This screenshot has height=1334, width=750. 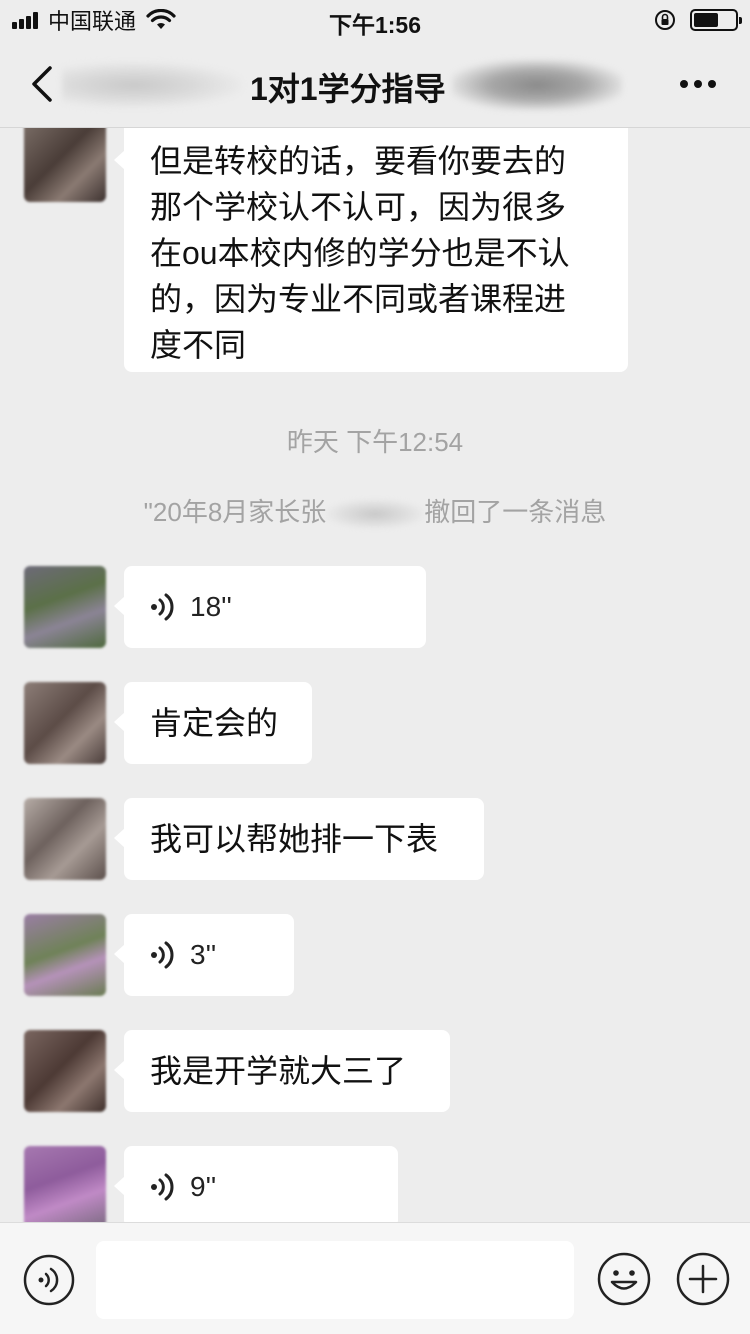 What do you see at coordinates (358, 299) in the screenshot?
I see `message-line: 的，因为专业不同或者课程进` at bounding box center [358, 299].